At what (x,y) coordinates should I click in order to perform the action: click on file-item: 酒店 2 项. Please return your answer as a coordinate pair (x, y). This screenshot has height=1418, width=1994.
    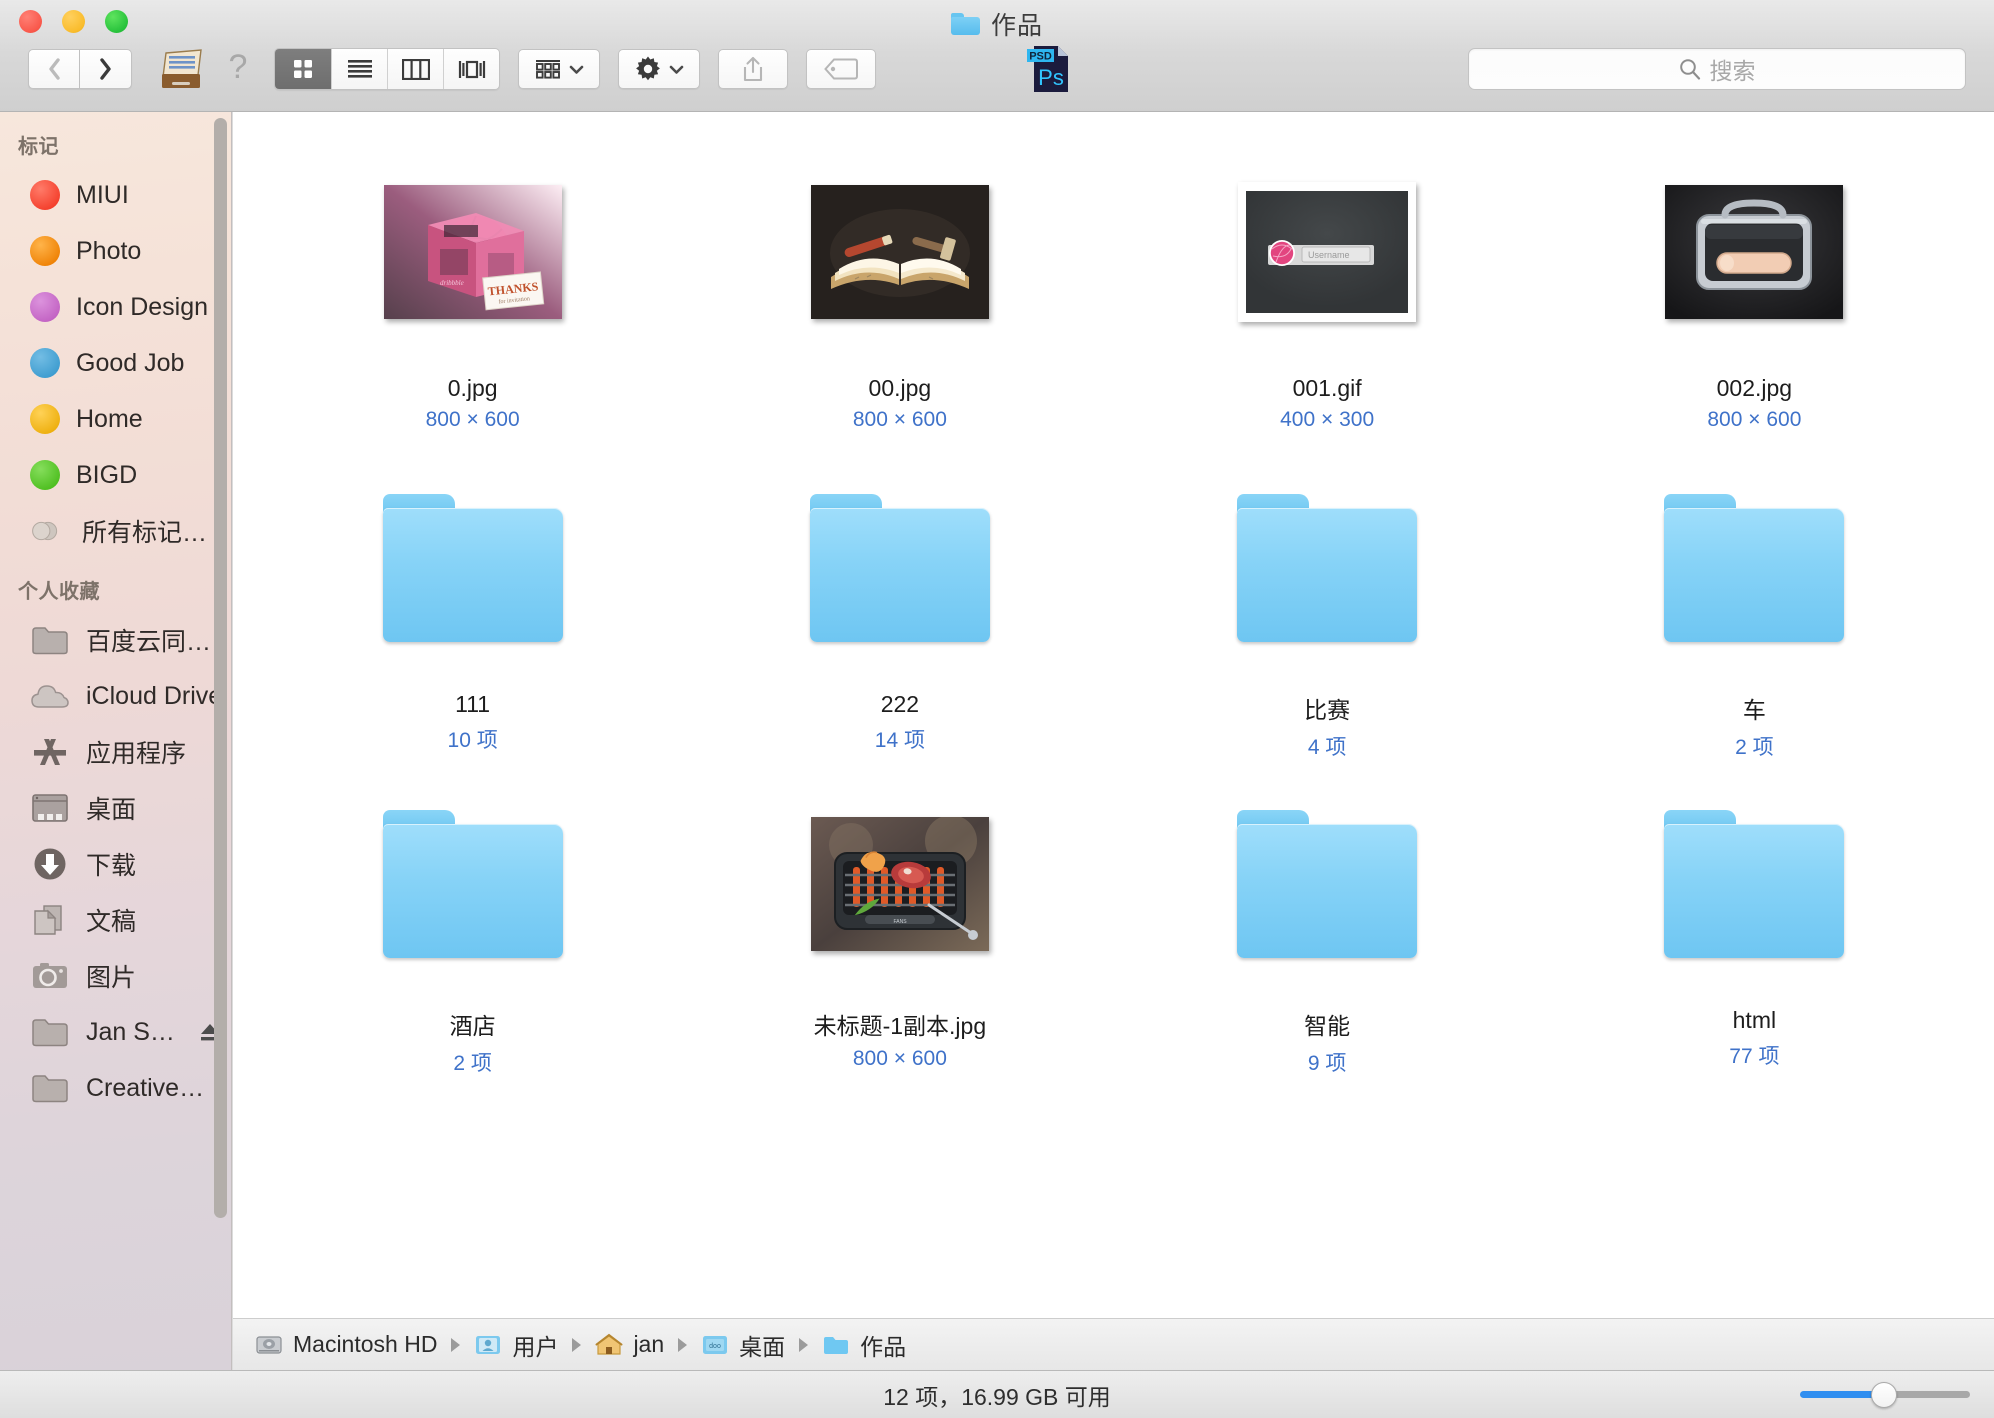
    Looking at the image, I should click on (472, 920).